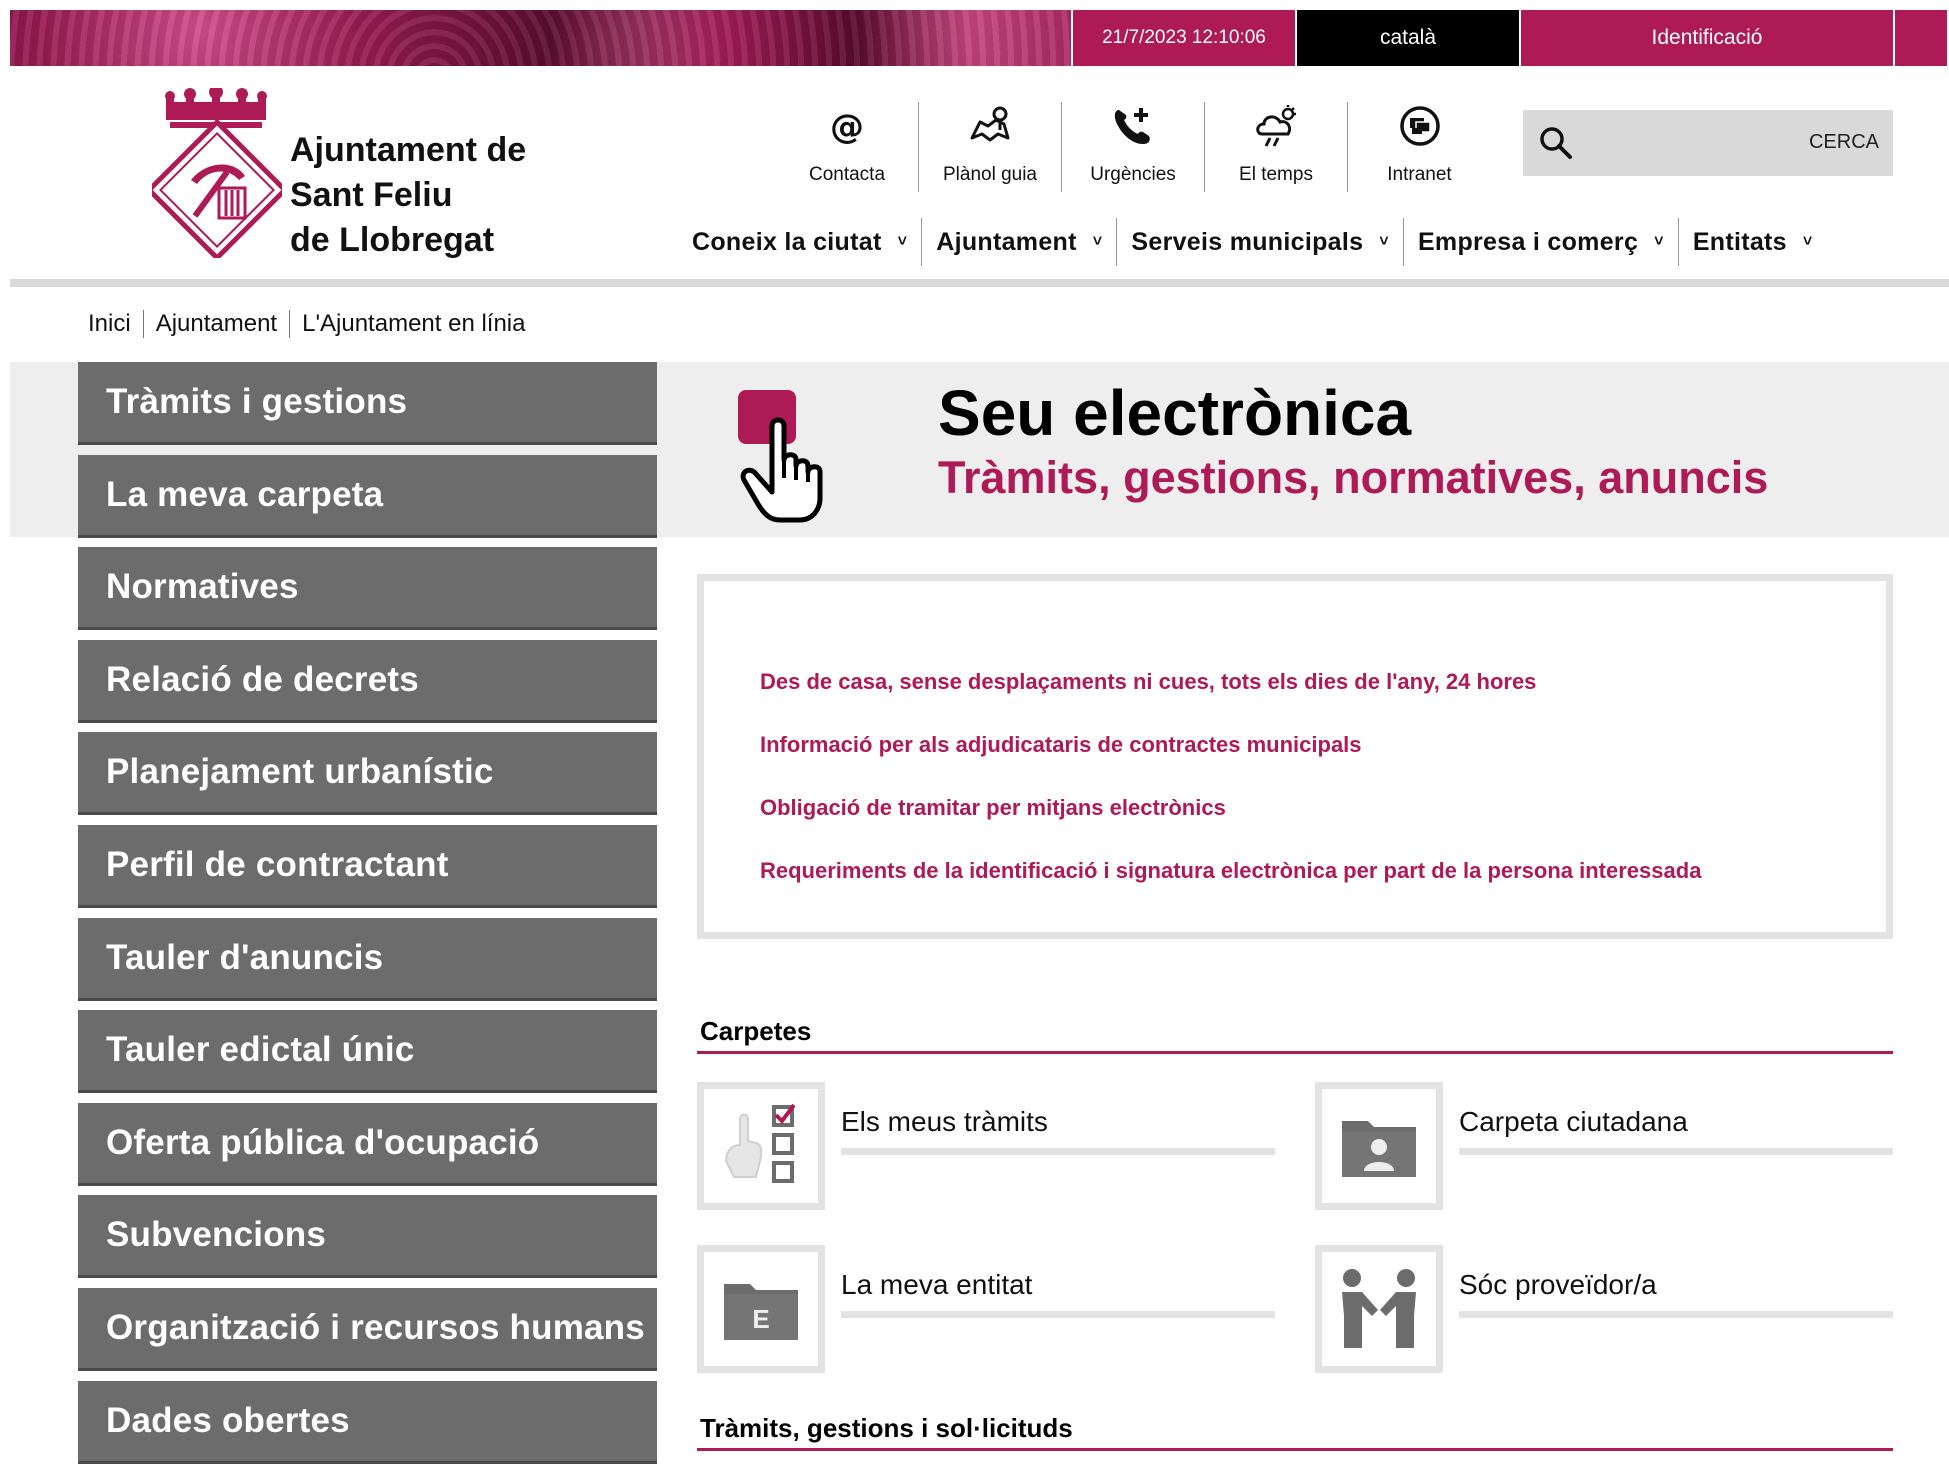 Image resolution: width=1949 pixels, height=1472 pixels. I want to click on login-button: Identificació, so click(1706, 38).